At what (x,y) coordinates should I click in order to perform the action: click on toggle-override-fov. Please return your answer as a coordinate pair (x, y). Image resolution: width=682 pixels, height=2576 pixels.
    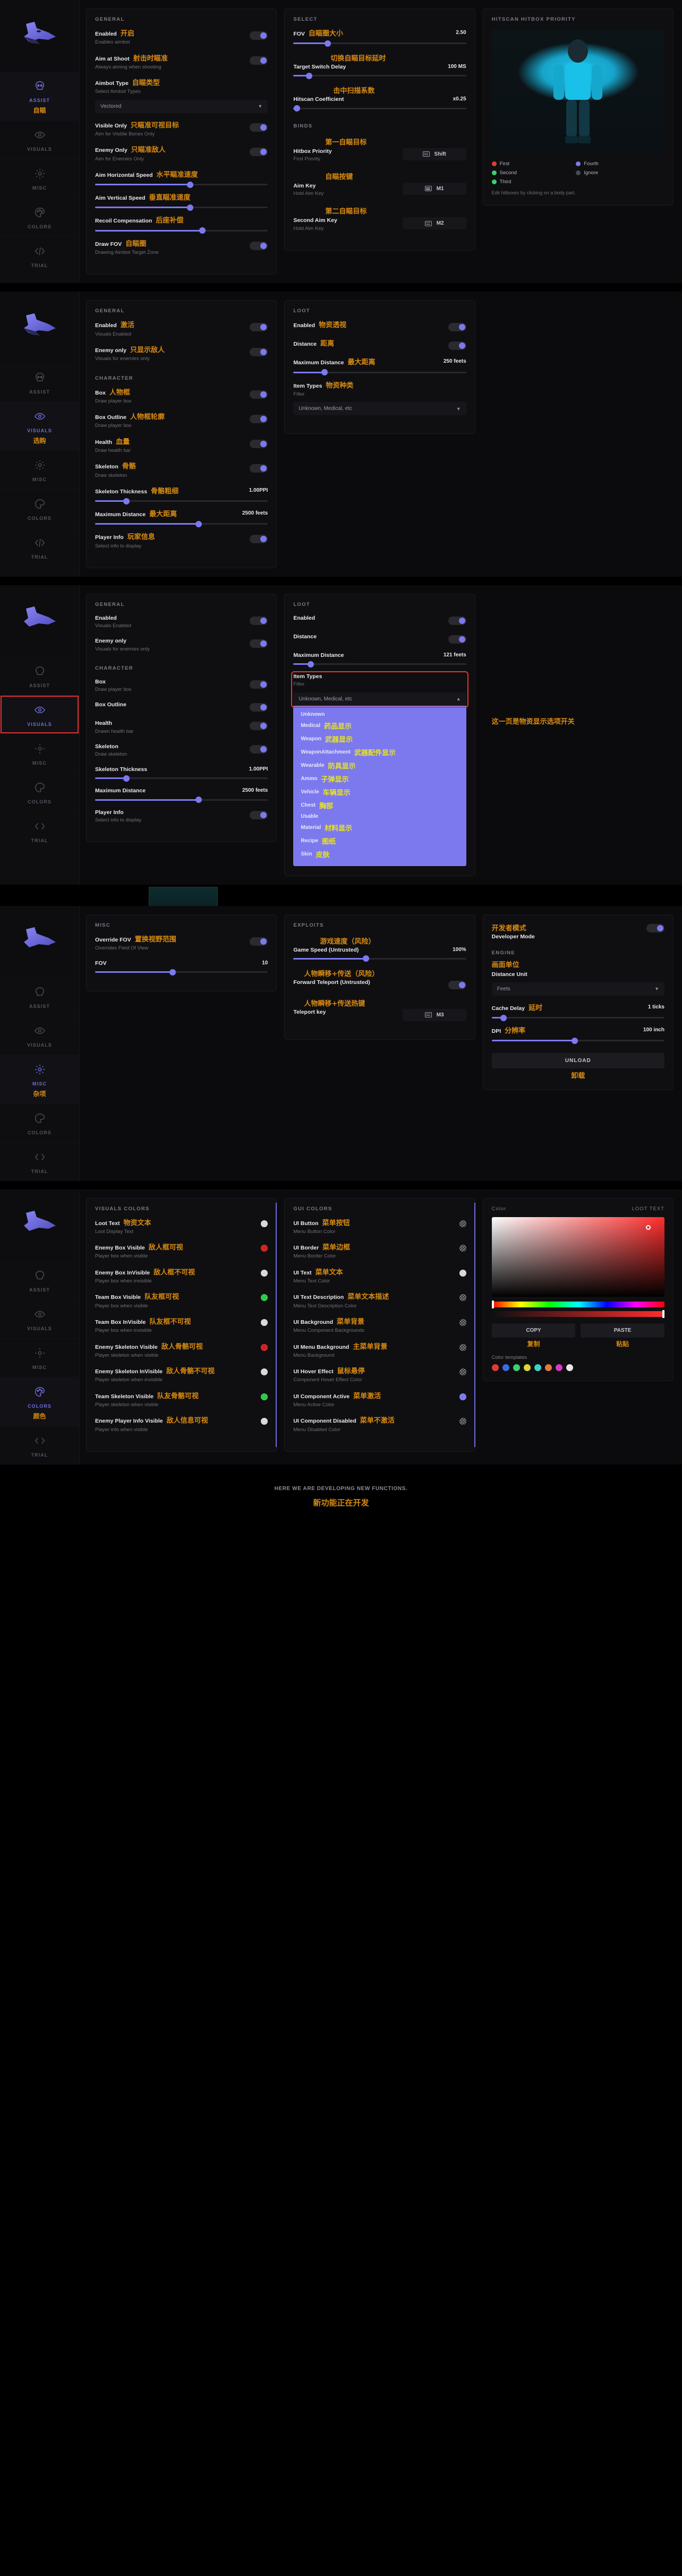
    Looking at the image, I should click on (259, 942).